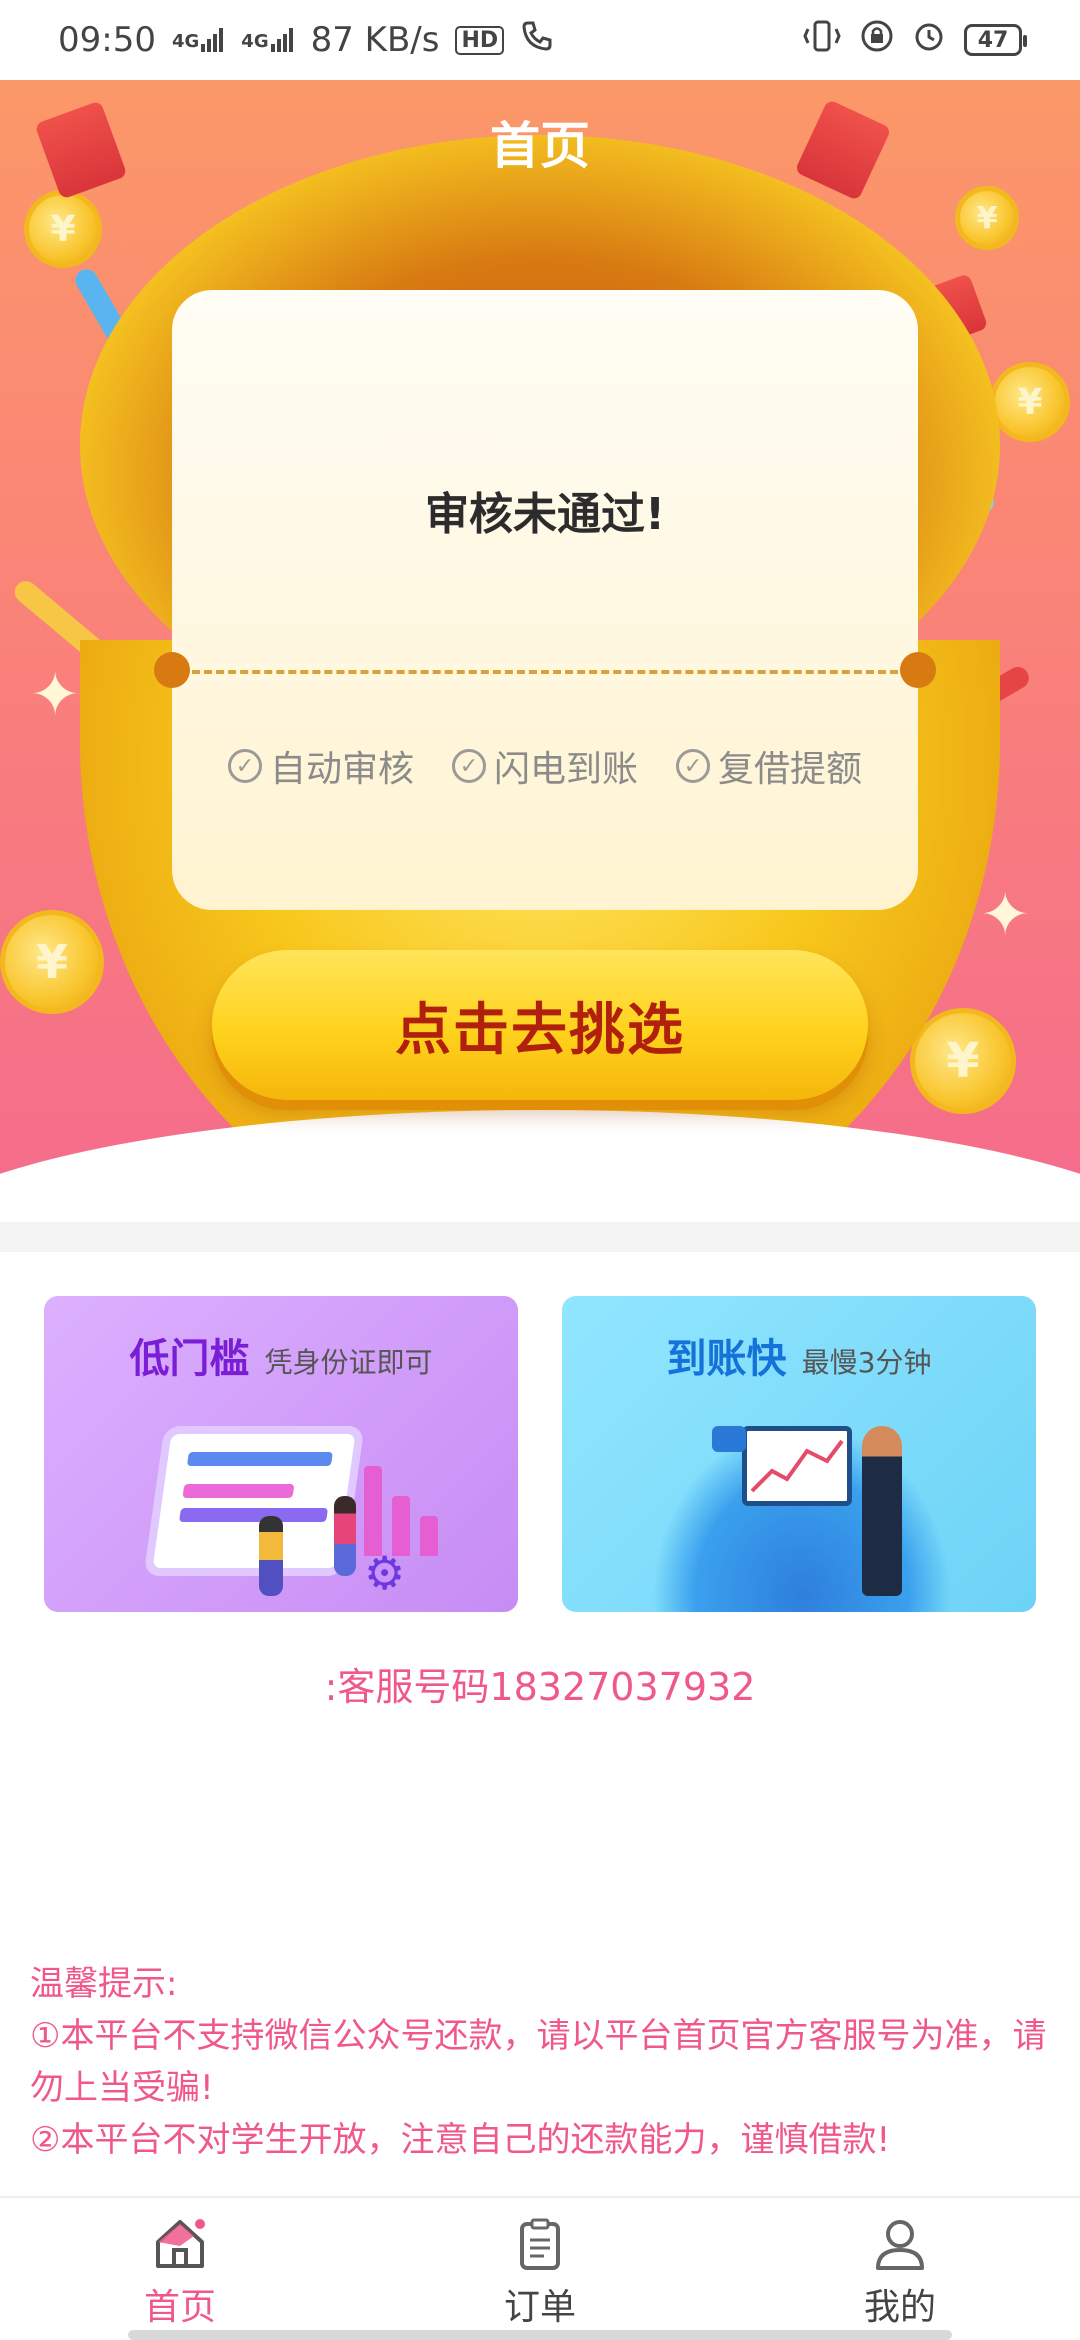 The image size is (1080, 2340). What do you see at coordinates (726, 1359) in the screenshot?
I see `promo-heading: 到账快` at bounding box center [726, 1359].